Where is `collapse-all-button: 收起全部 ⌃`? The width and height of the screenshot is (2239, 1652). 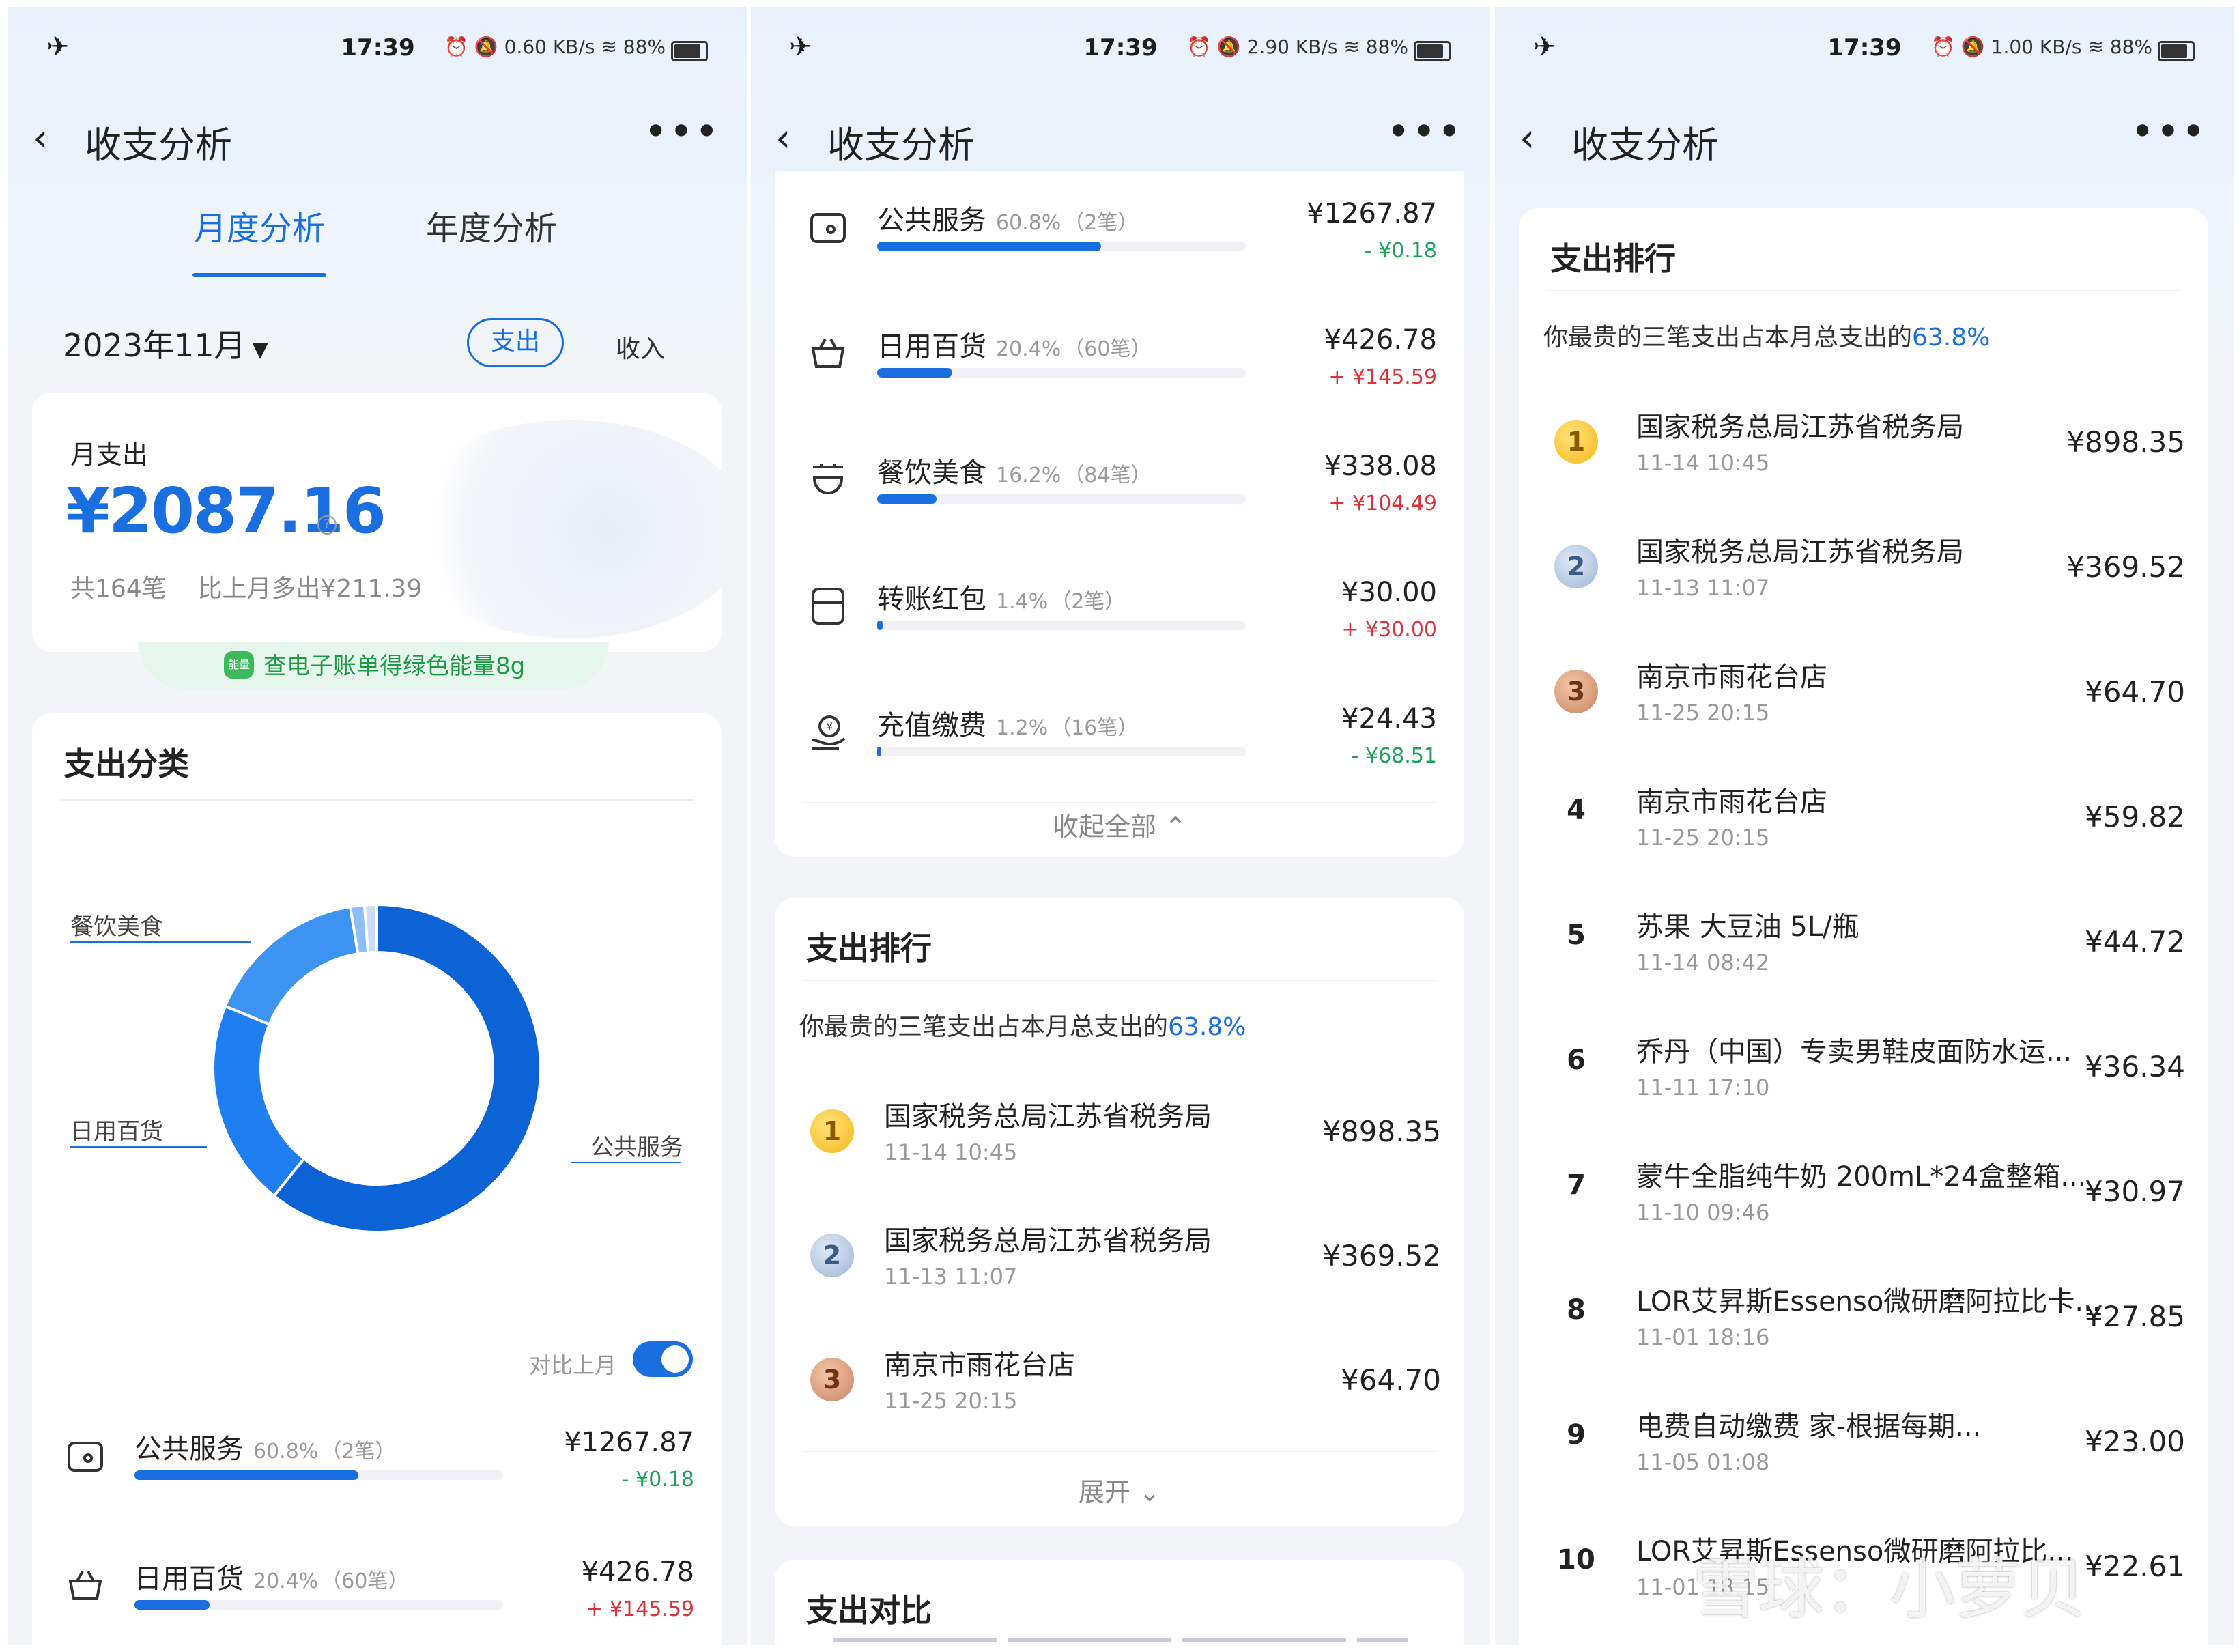
collapse-all-button: 收起全部 ⌃ is located at coordinates (1119, 824).